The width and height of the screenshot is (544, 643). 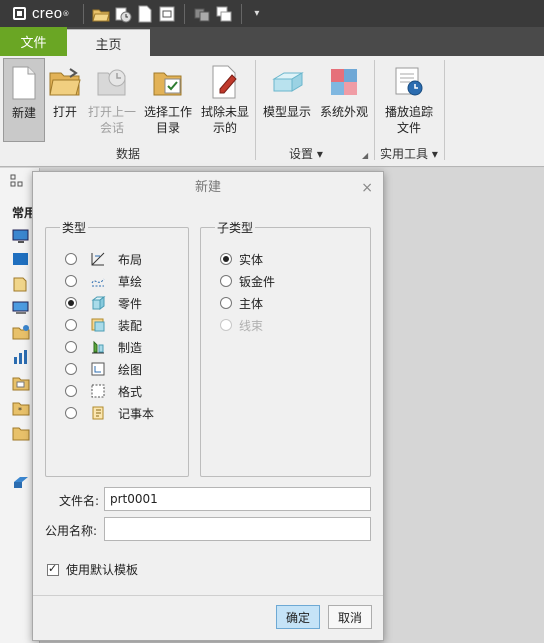 I want to click on open-last-session-label: 打开上一 会话, so click(x=111, y=120).